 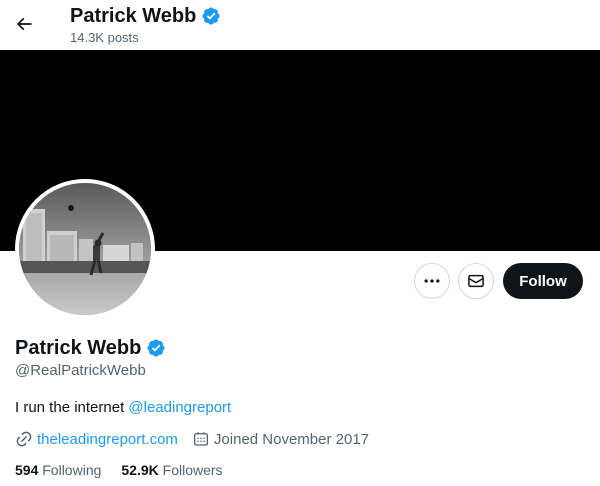 I want to click on followers-link: 52.9K Followers, so click(x=171, y=470).